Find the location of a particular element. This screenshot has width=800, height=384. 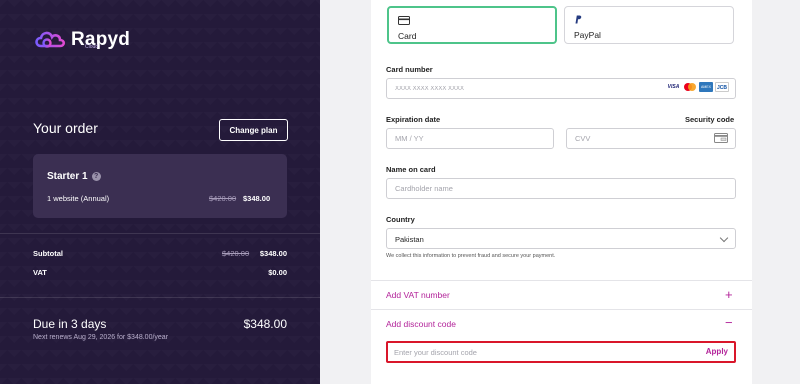

subtotal-new: $348.00 is located at coordinates (273, 253).